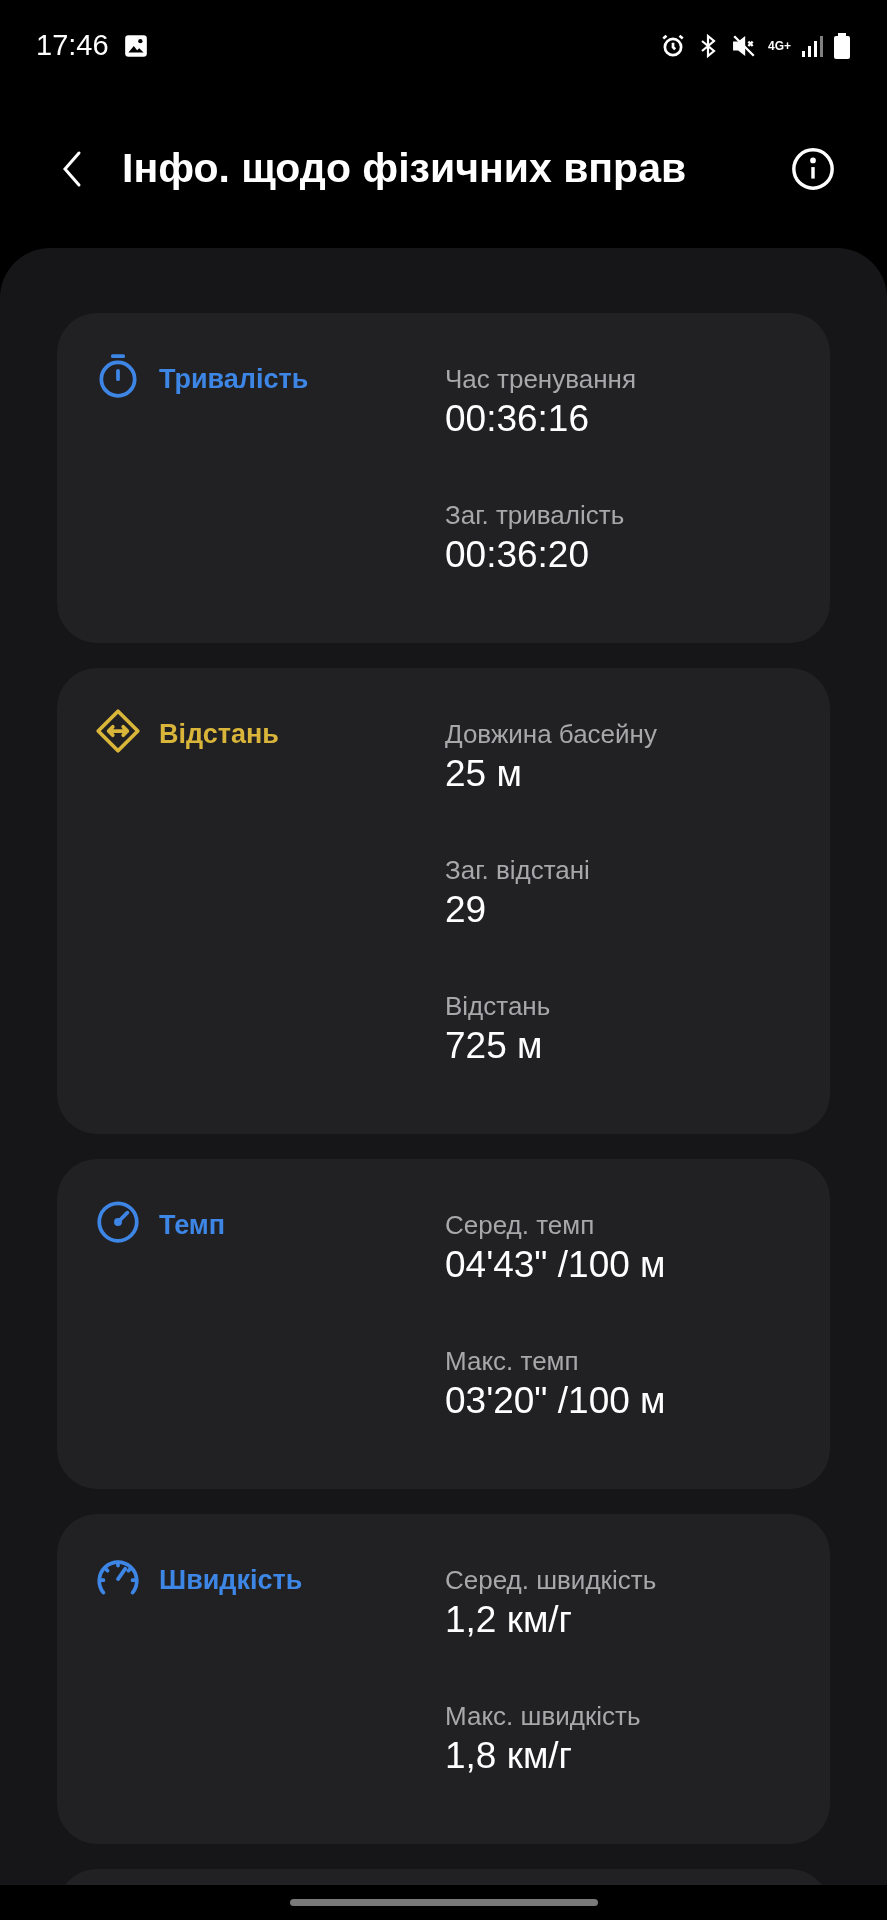 The width and height of the screenshot is (887, 1920). Describe the element at coordinates (535, 515) in the screenshot. I see `metric-label: Заг. тривалість` at that location.